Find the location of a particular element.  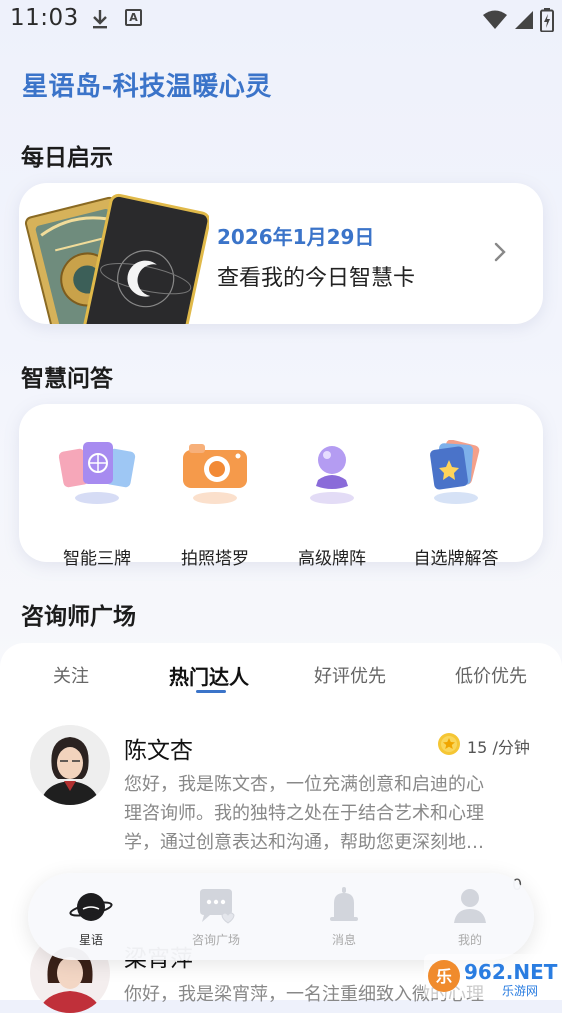

qa-item-label: 拍照塔罗 is located at coordinates (215, 559).